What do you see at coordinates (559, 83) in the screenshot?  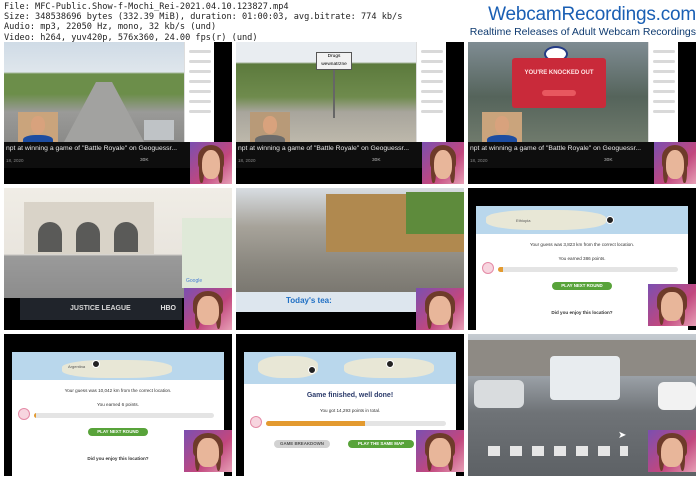 I see `knocked-out-modal: YOU'RE KNOCKED OUT` at bounding box center [559, 83].